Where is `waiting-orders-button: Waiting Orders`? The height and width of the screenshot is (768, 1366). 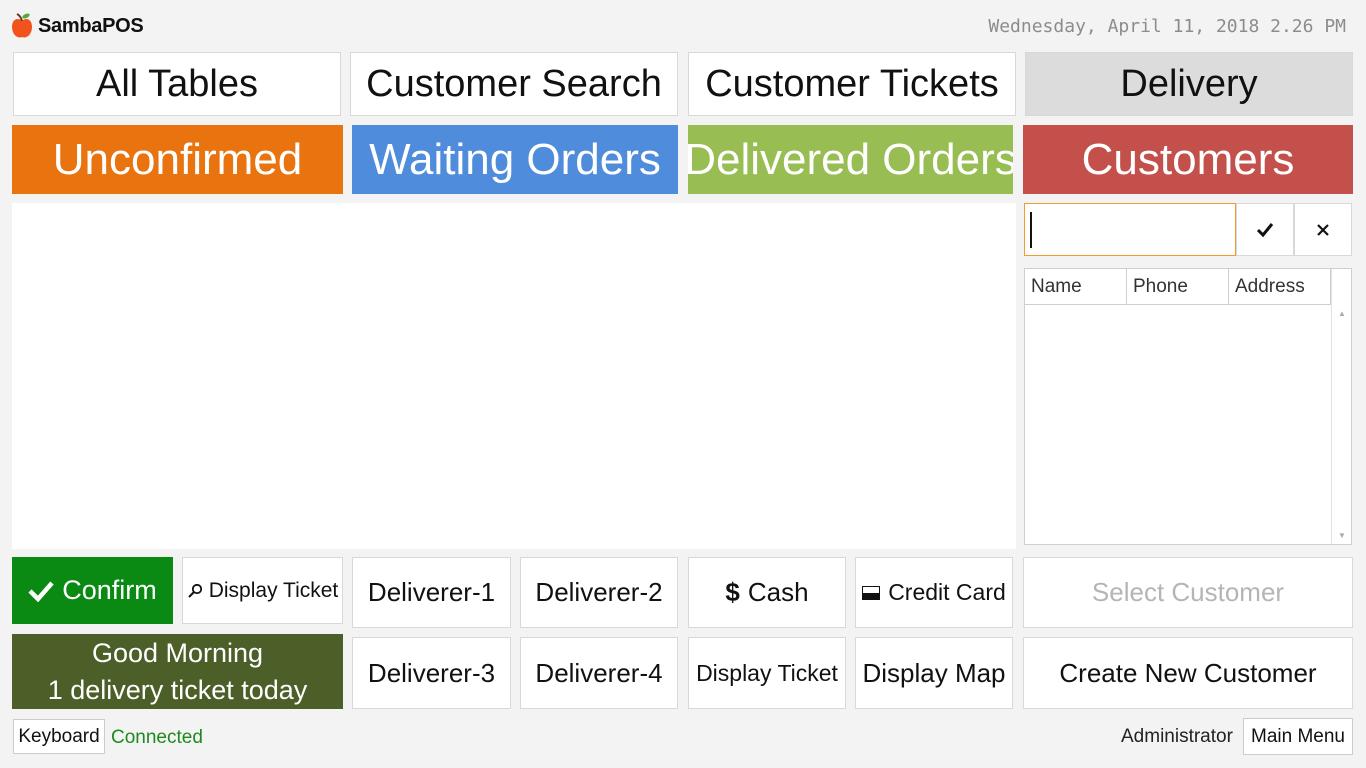 waiting-orders-button: Waiting Orders is located at coordinates (515, 159).